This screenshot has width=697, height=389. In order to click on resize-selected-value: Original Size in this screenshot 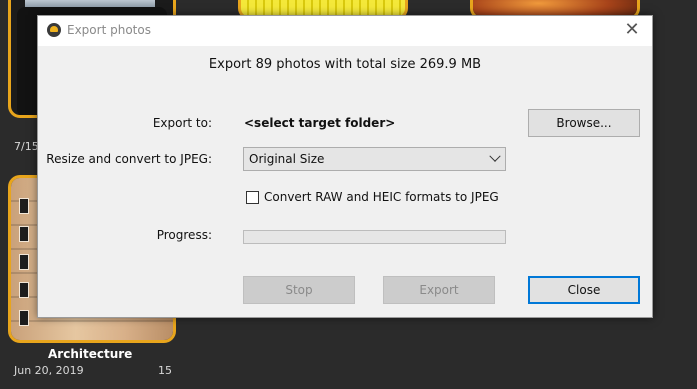, I will do `click(287, 159)`.